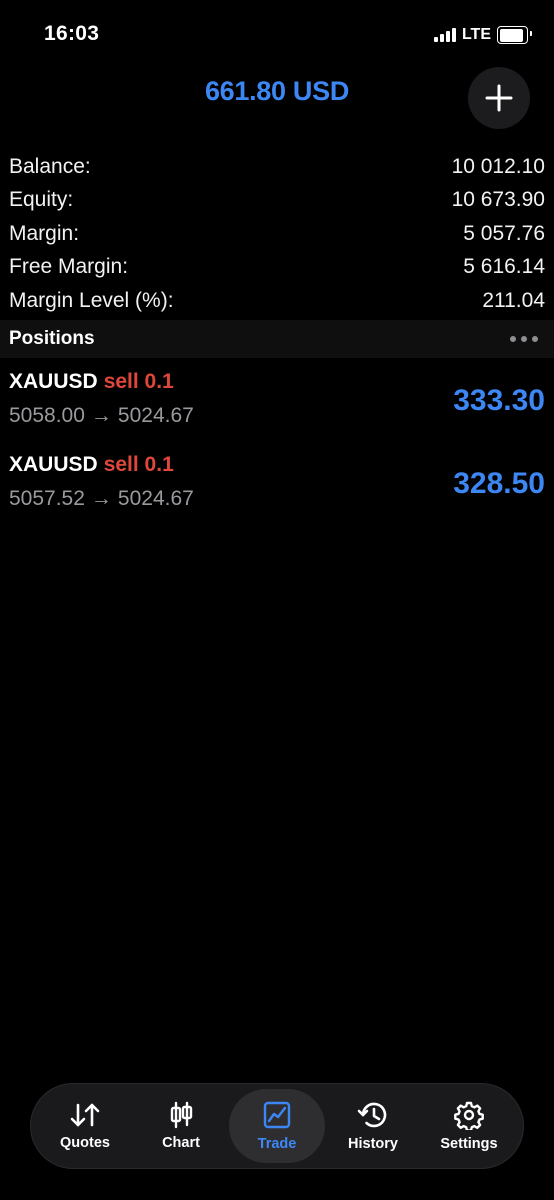 The image size is (554, 1200). What do you see at coordinates (277, 410) in the screenshot?
I see `position-row: XAUUSD sell 0.1 5058.00 → 5024.67 333.30` at bounding box center [277, 410].